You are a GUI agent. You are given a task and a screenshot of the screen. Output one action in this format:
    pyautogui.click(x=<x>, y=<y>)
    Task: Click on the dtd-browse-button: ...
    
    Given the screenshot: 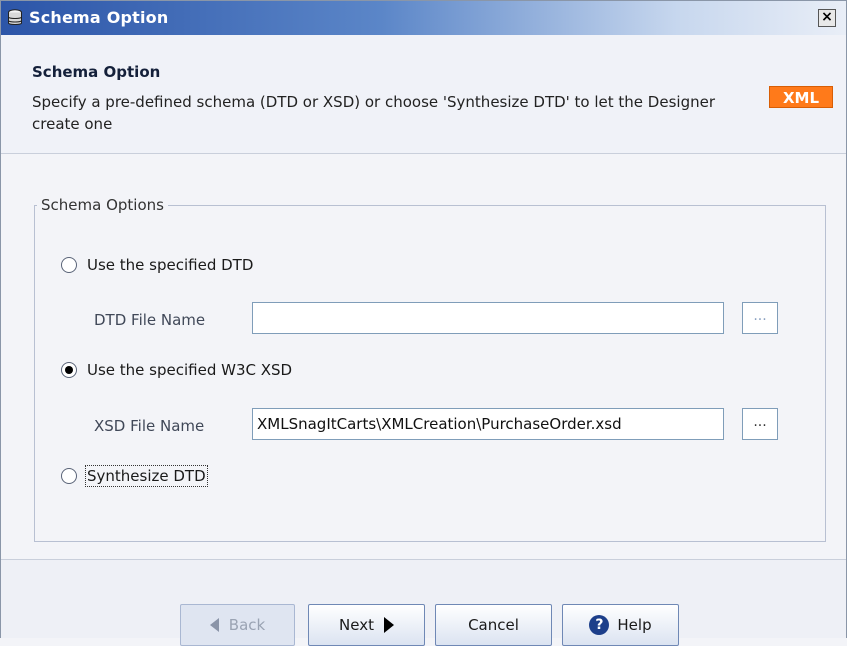 What is the action you would take?
    pyautogui.click(x=760, y=318)
    